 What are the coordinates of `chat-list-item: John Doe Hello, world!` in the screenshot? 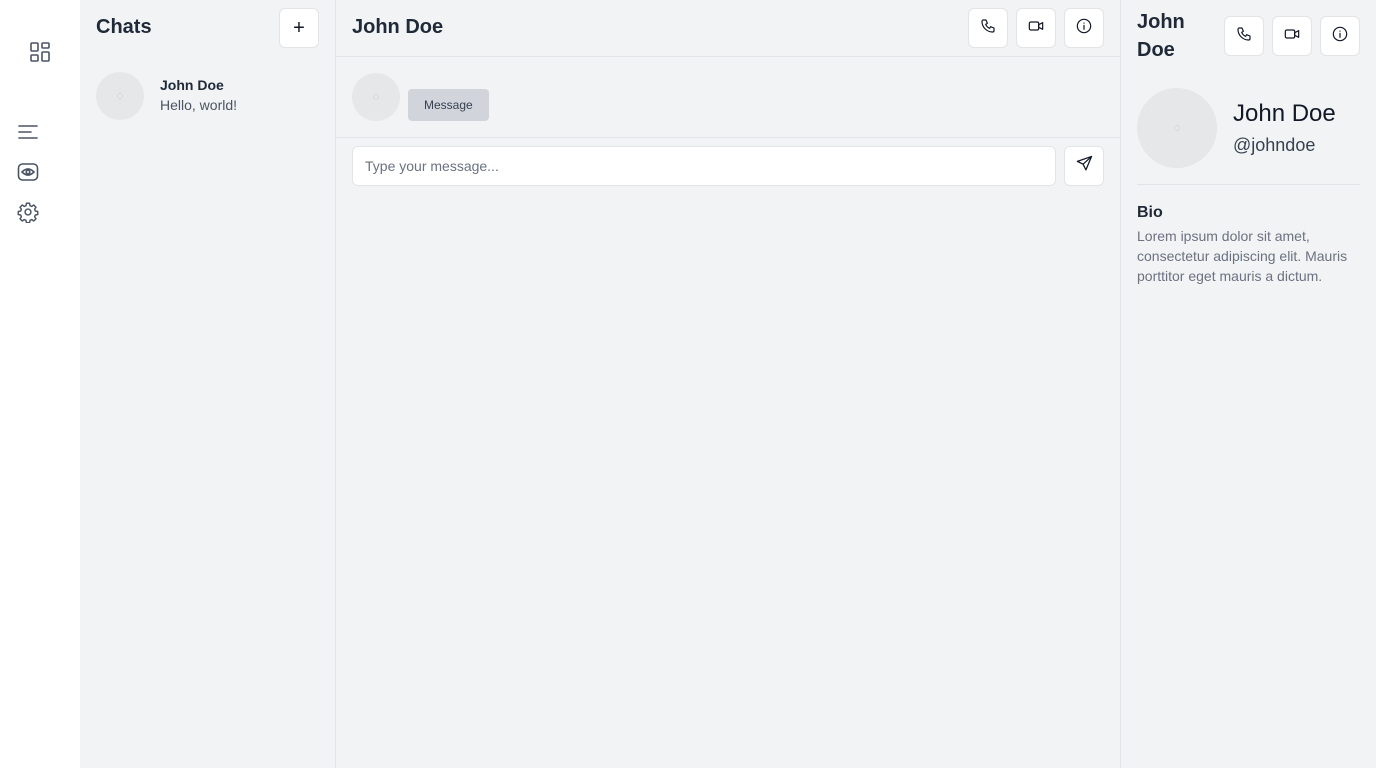 It's located at (207, 96).